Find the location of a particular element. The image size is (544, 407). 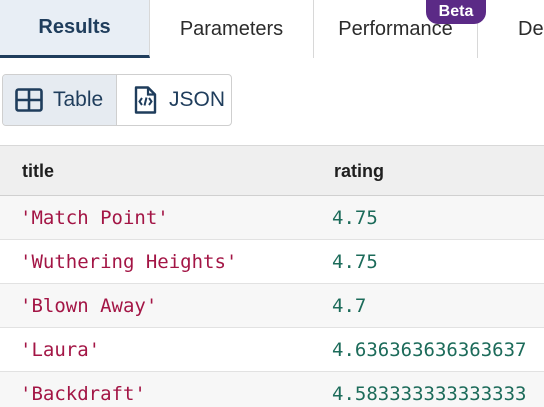

tab-details-label: De is located at coordinates (531, 28).